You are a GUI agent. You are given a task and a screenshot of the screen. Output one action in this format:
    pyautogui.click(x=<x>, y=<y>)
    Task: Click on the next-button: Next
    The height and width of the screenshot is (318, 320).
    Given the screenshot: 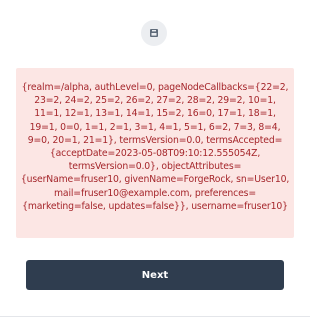 What is the action you would take?
    pyautogui.click(x=155, y=275)
    